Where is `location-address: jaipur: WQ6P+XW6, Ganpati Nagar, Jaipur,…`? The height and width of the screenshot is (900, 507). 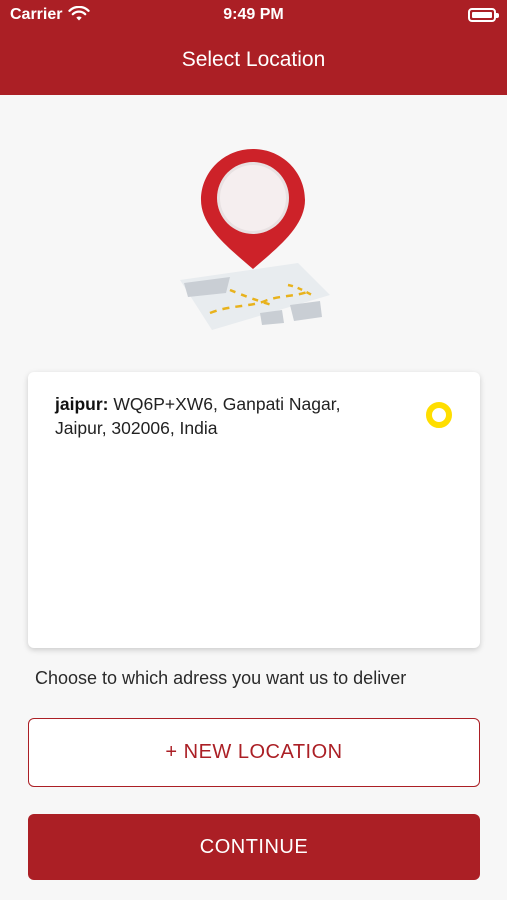
location-address: jaipur: WQ6P+XW6, Ganpati Nagar, Jaipur,… is located at coordinates (225, 416).